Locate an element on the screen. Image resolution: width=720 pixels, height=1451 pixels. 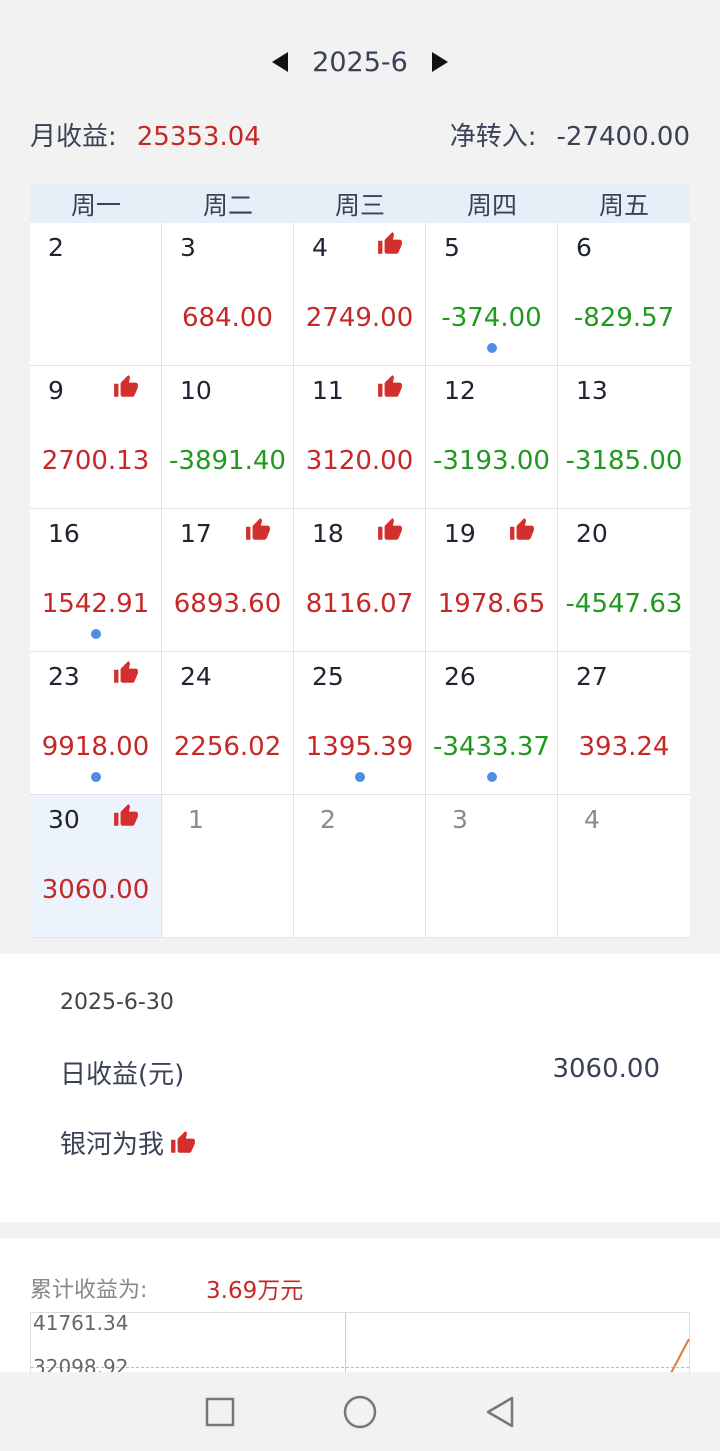
weekday-thu: 周四 is located at coordinates (491, 205).